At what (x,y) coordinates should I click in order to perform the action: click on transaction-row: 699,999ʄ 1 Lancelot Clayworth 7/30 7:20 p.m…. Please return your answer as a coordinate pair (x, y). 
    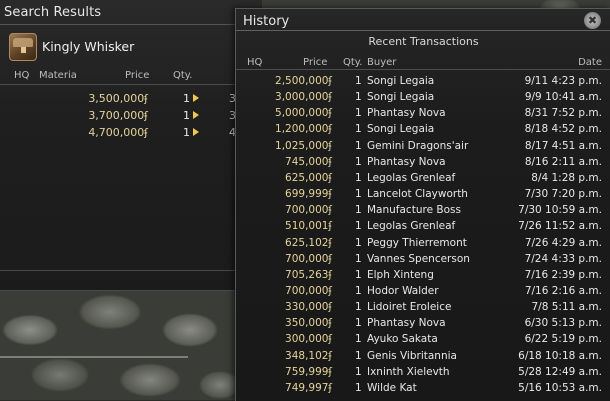
    Looking at the image, I should click on (423, 195).